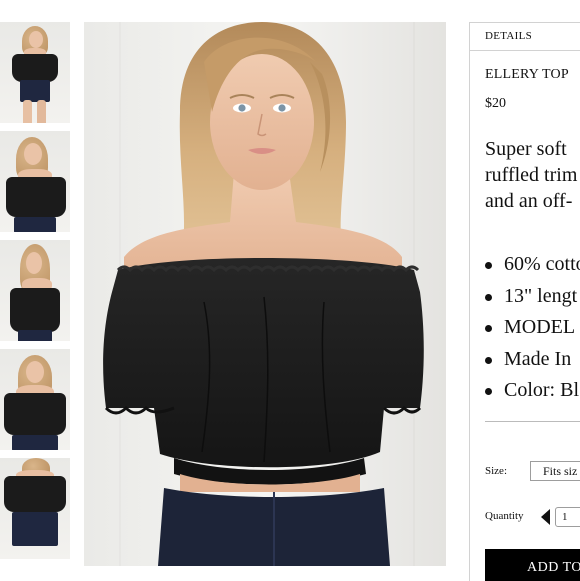  I want to click on size-label: Size:, so click(496, 471).